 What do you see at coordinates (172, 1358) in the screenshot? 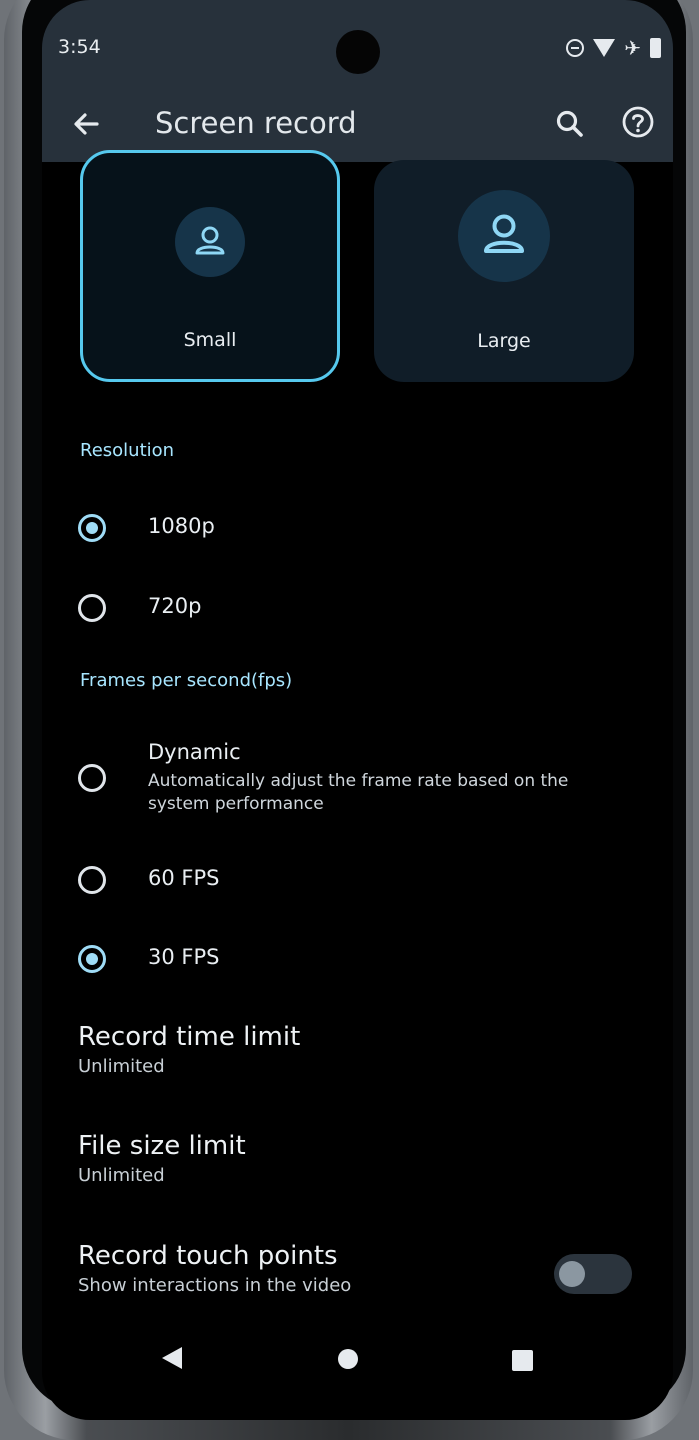
I see `nav-back-icon` at bounding box center [172, 1358].